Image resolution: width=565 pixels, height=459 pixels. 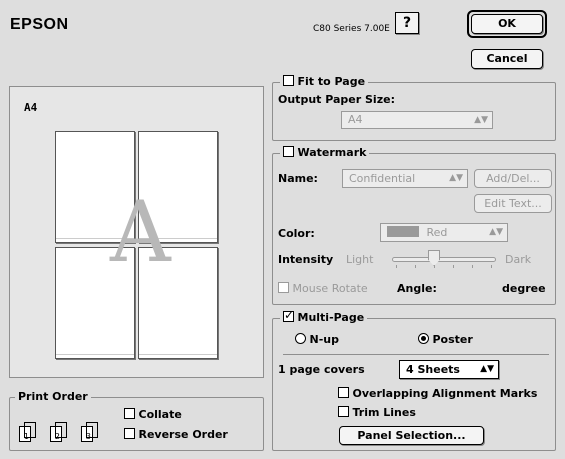 I want to click on overlap-marks-checkbox, so click(x=343, y=392).